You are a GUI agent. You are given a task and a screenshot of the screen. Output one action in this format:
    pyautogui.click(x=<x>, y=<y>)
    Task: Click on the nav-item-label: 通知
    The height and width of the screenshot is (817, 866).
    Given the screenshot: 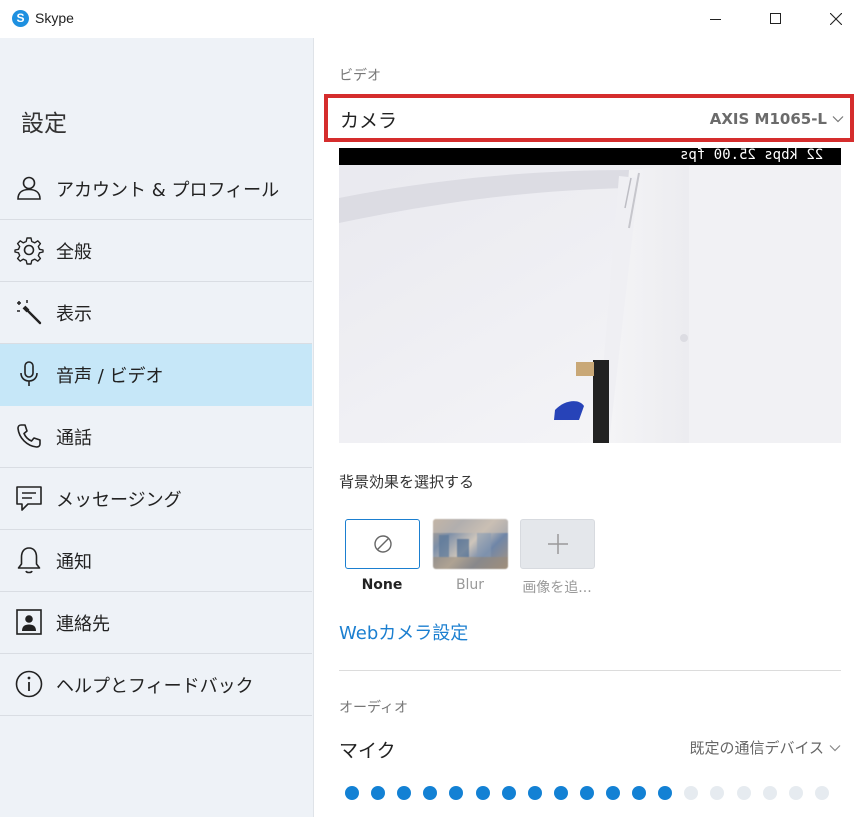 What is the action you would take?
    pyautogui.click(x=74, y=562)
    